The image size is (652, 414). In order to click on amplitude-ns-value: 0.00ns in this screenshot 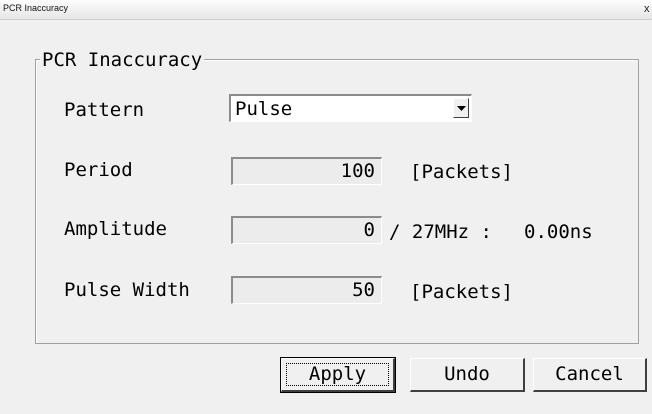, I will do `click(558, 232)`.